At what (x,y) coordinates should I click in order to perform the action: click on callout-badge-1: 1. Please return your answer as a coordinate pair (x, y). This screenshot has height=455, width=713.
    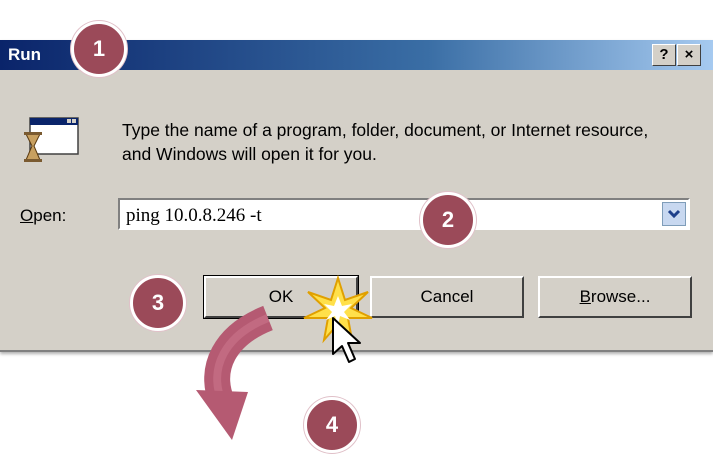
    Looking at the image, I should click on (99, 49).